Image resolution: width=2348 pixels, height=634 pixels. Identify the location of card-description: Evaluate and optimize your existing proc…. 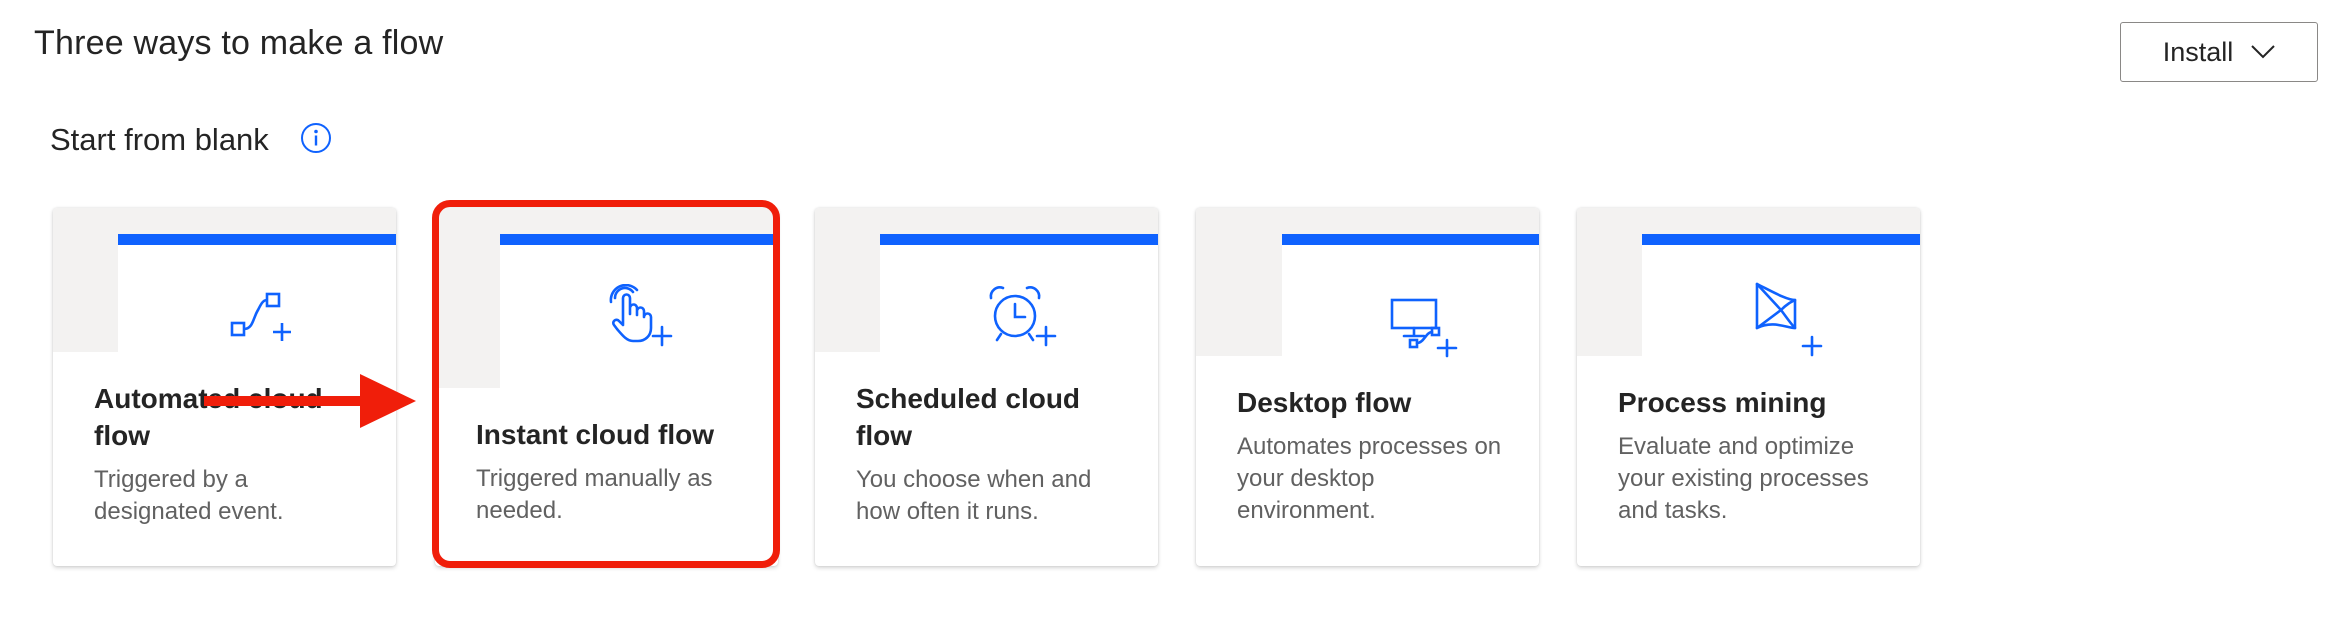
(1759, 479).